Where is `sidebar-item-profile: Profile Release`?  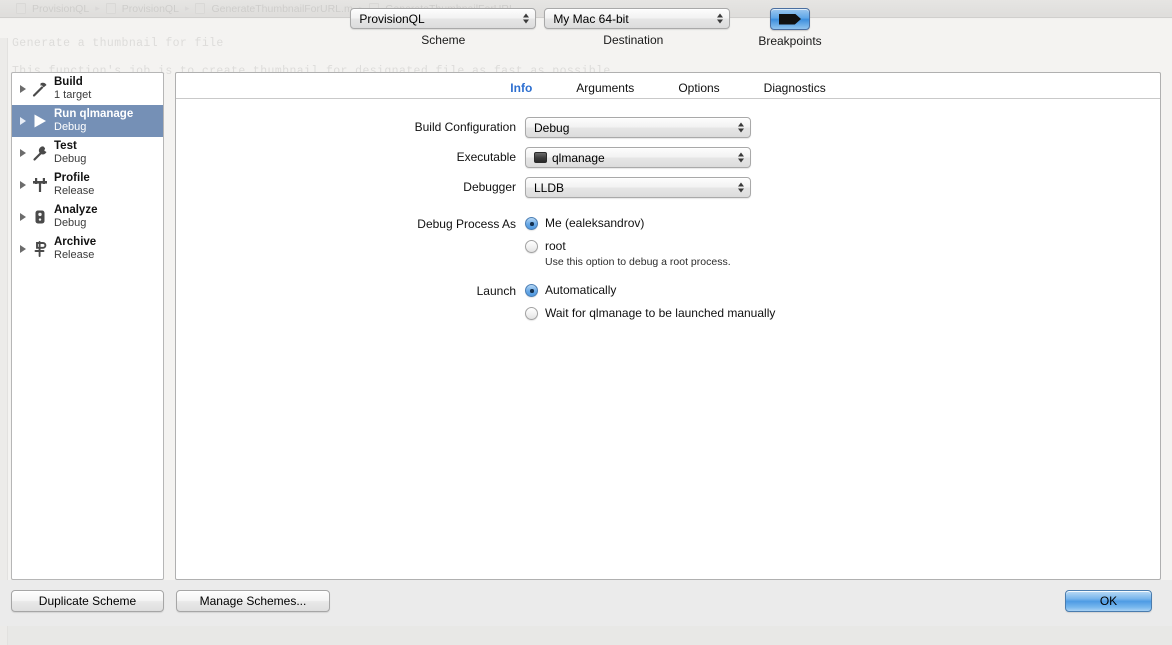 sidebar-item-profile: Profile Release is located at coordinates (87, 185).